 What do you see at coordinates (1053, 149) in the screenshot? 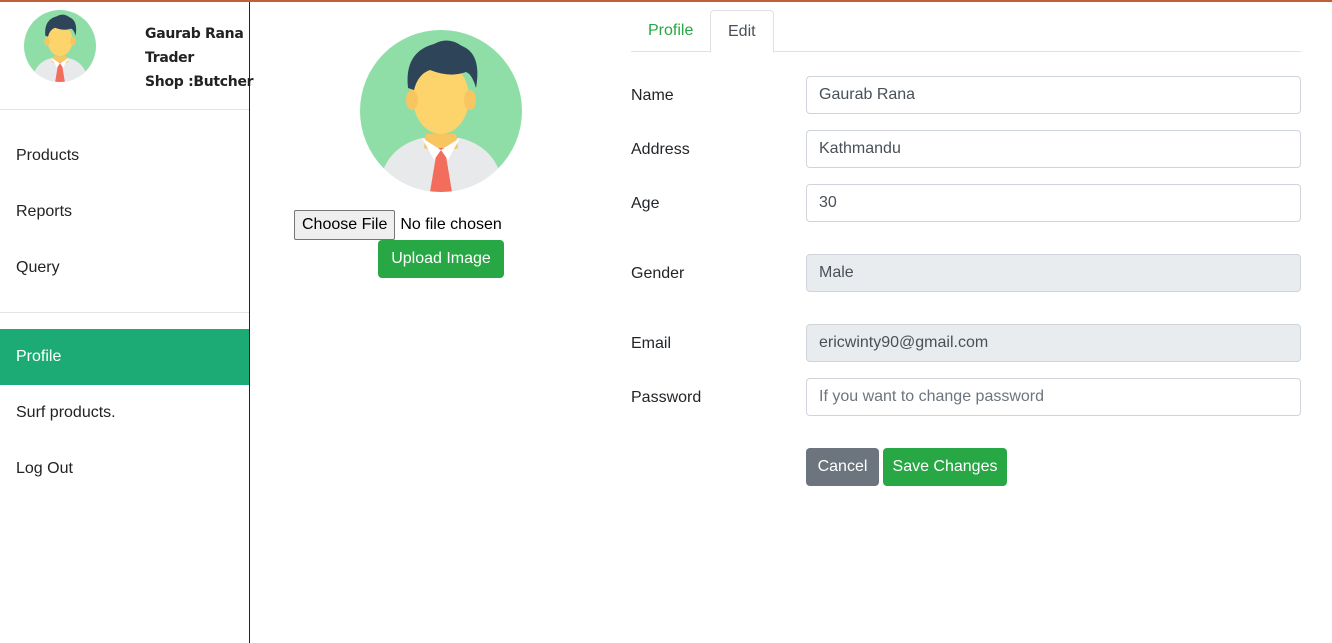
I see `address-field: Kathmandu` at bounding box center [1053, 149].